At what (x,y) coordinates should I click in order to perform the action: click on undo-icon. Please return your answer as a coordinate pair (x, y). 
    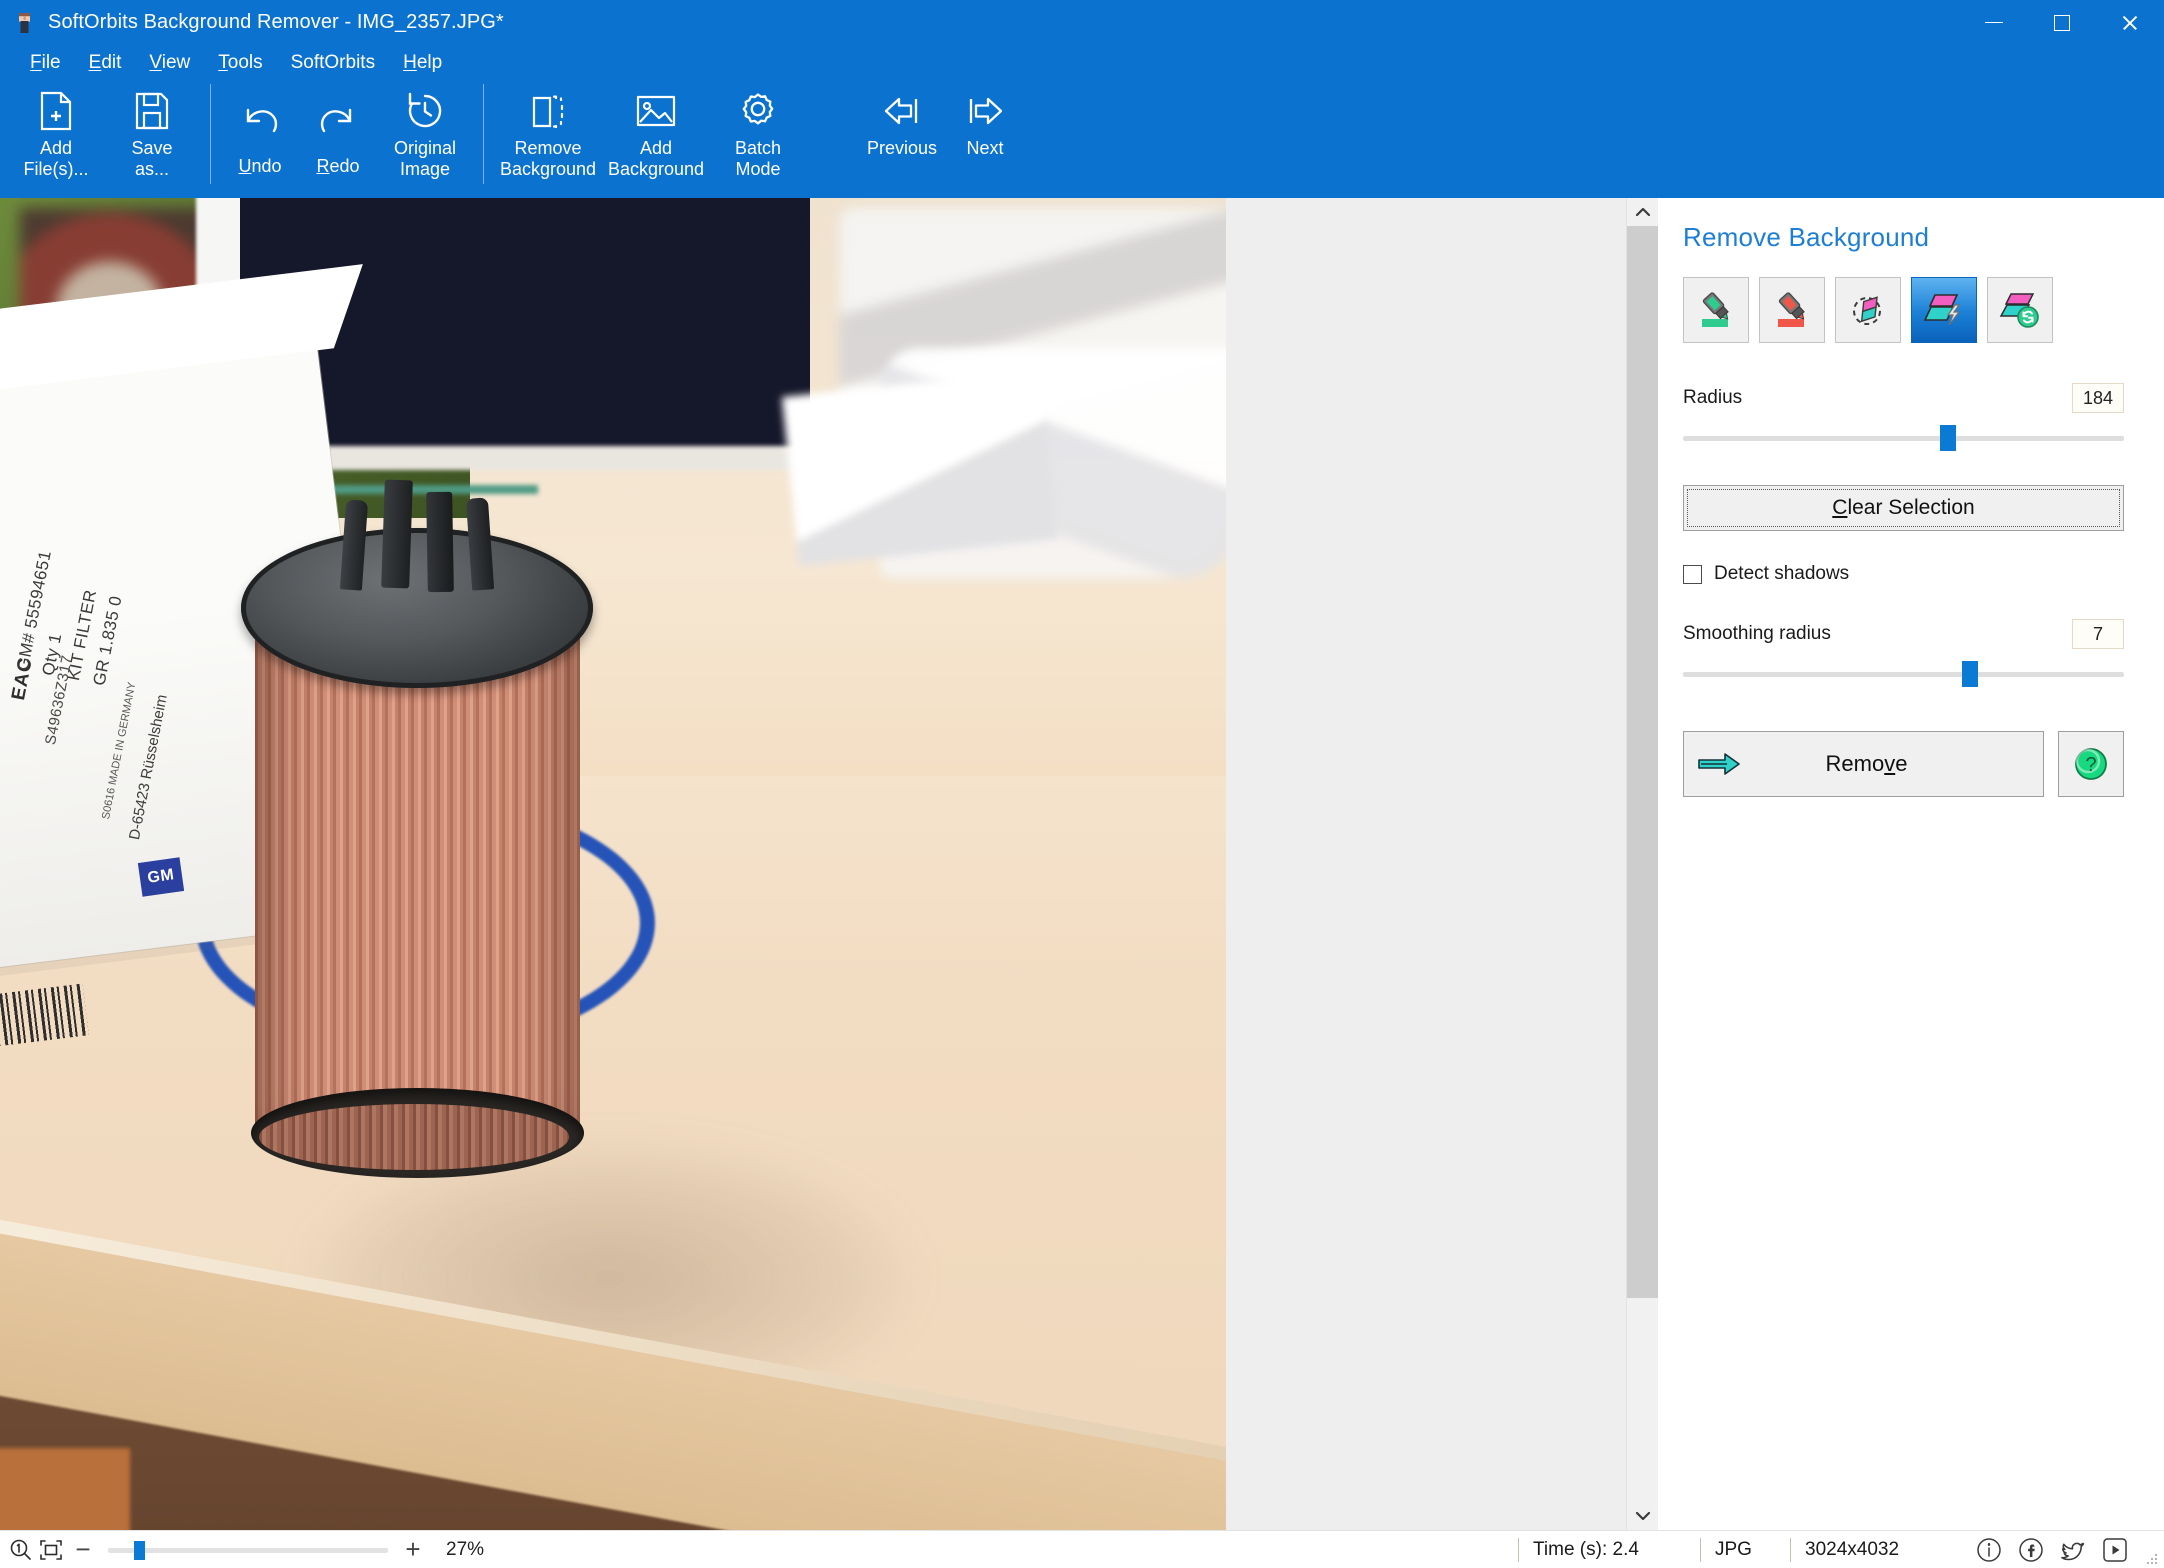
    Looking at the image, I should click on (260, 121).